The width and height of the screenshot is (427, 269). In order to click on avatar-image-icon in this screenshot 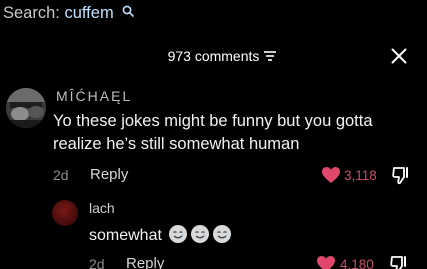, I will do `click(26, 108)`.